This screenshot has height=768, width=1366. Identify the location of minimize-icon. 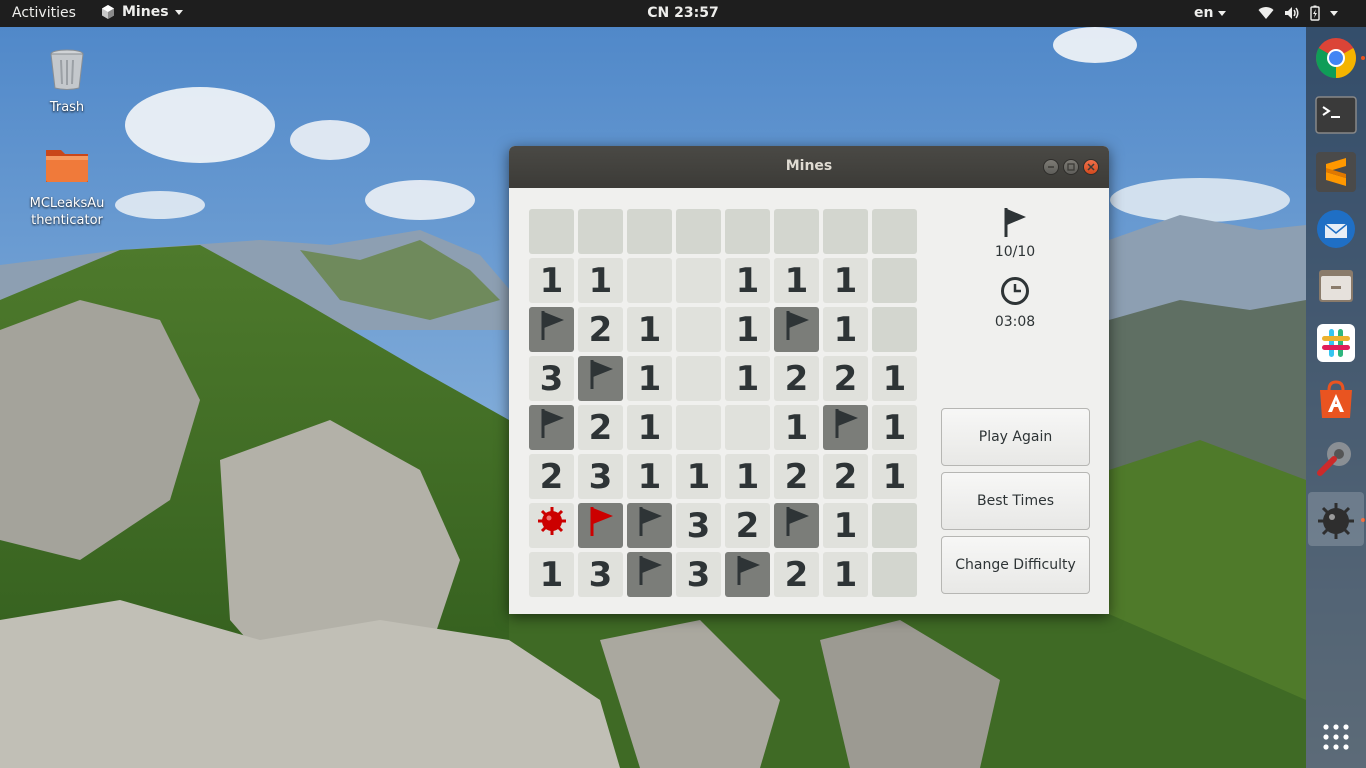
(1051, 167).